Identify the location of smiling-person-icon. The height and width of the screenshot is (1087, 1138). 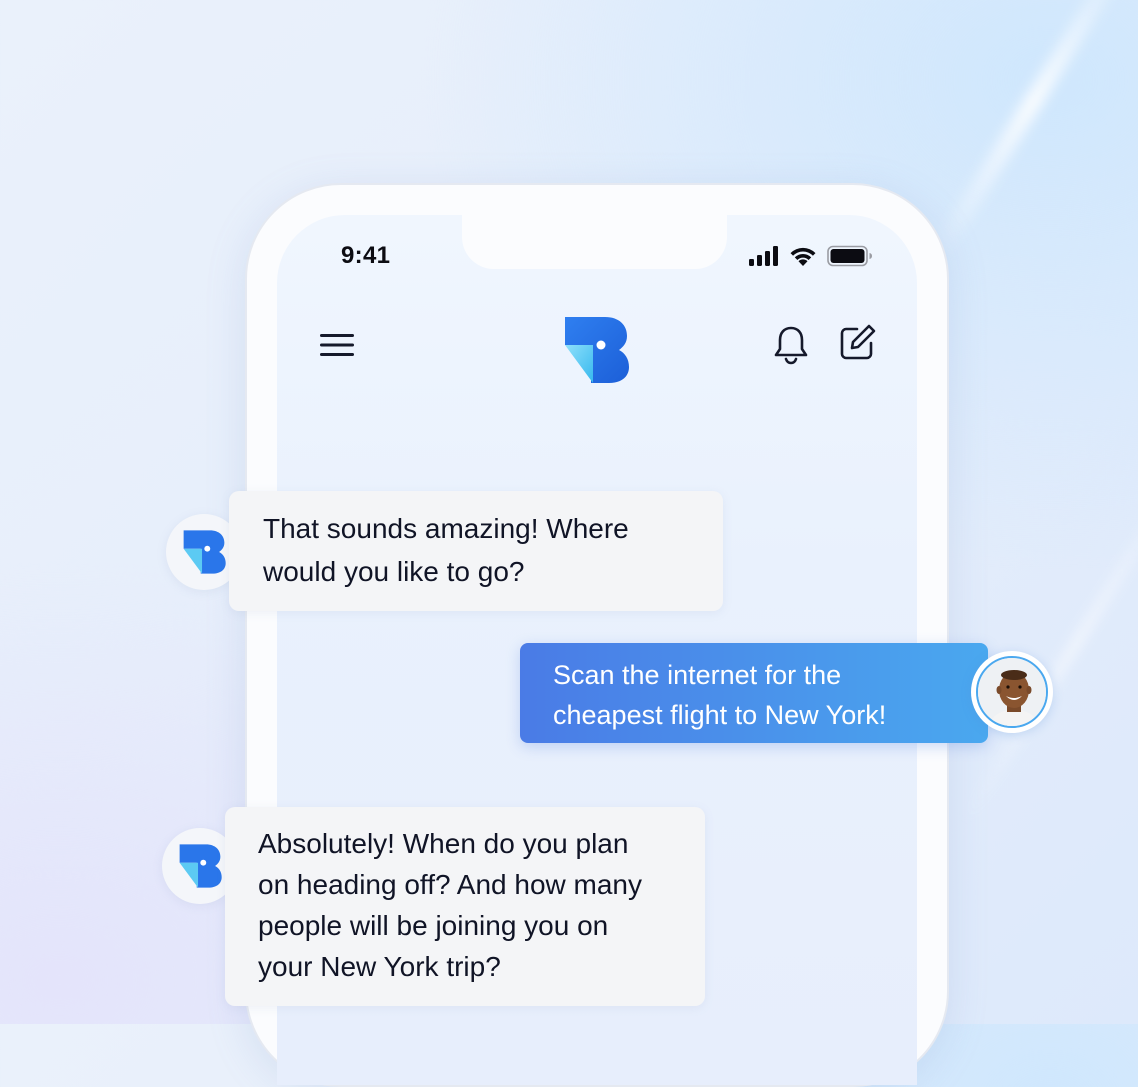
(1012, 692).